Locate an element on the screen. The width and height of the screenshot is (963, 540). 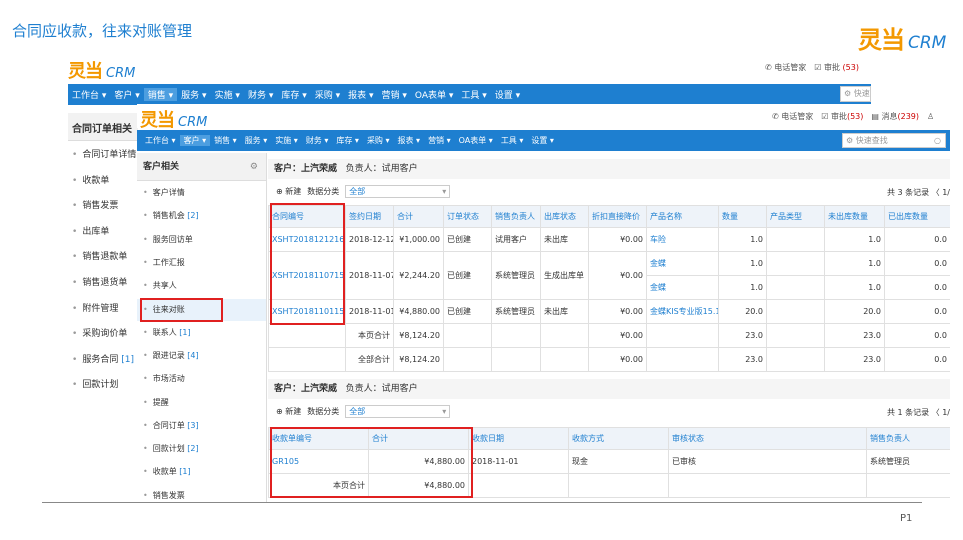
col-product: 产品名称 is located at coordinates (682, 216).